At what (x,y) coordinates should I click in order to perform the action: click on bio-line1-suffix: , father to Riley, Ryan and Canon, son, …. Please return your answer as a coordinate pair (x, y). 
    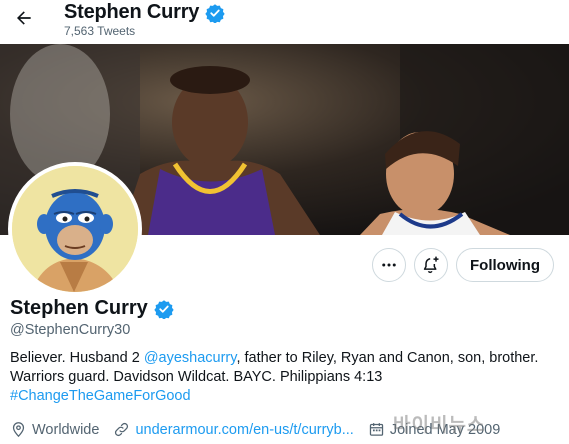
    Looking at the image, I should click on (387, 358).